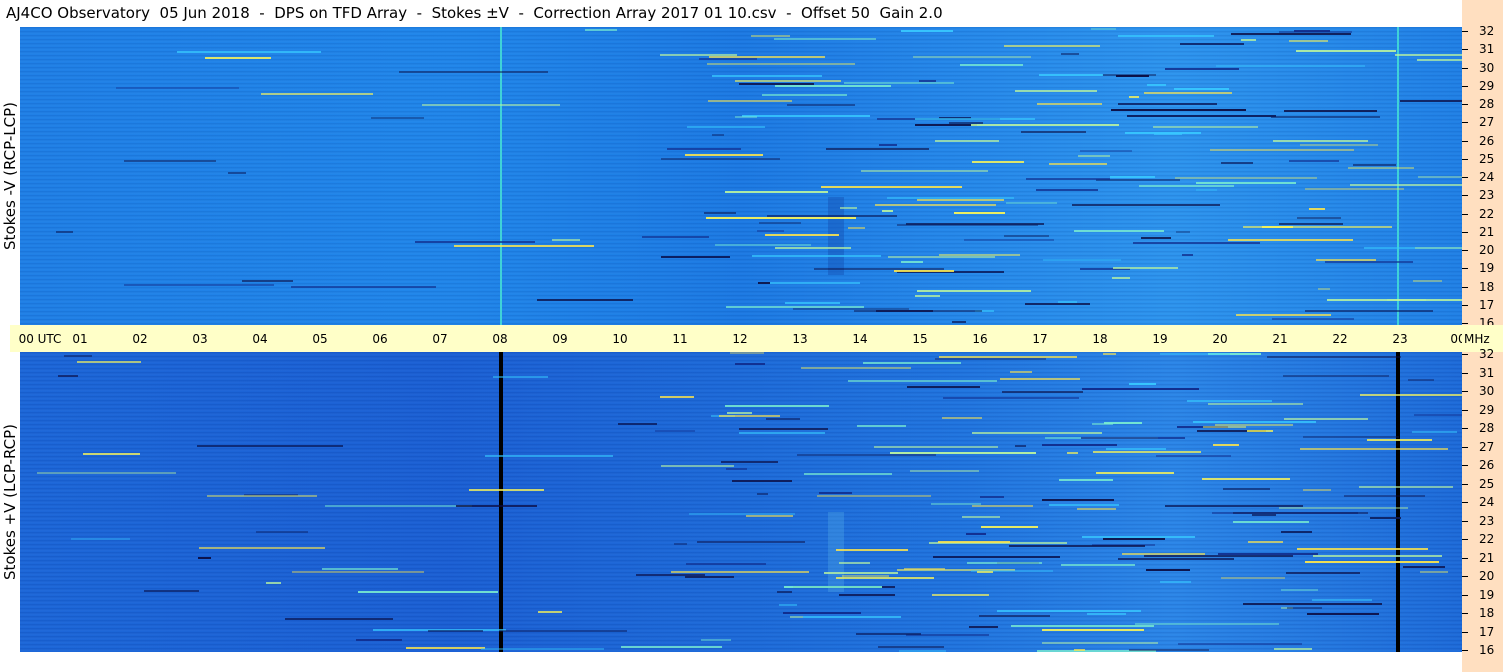 Image resolution: width=1503 pixels, height=672 pixels. What do you see at coordinates (1487, 539) in the screenshot?
I see `freq-bottom-label-22: 22` at bounding box center [1487, 539].